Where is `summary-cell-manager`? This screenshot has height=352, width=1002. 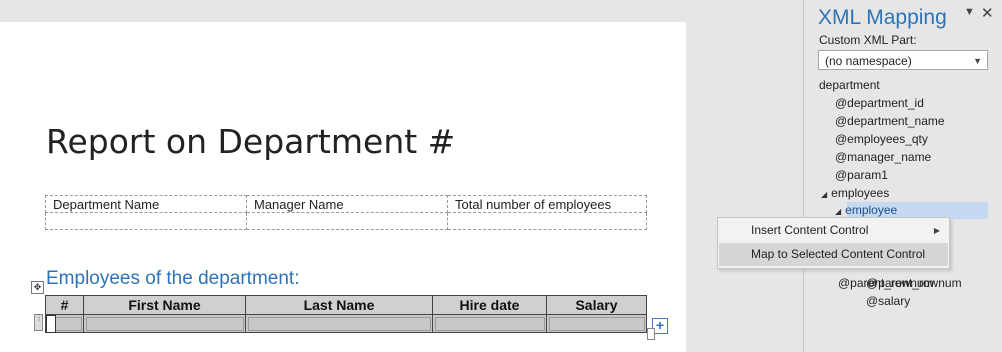
summary-cell-manager is located at coordinates (347, 221).